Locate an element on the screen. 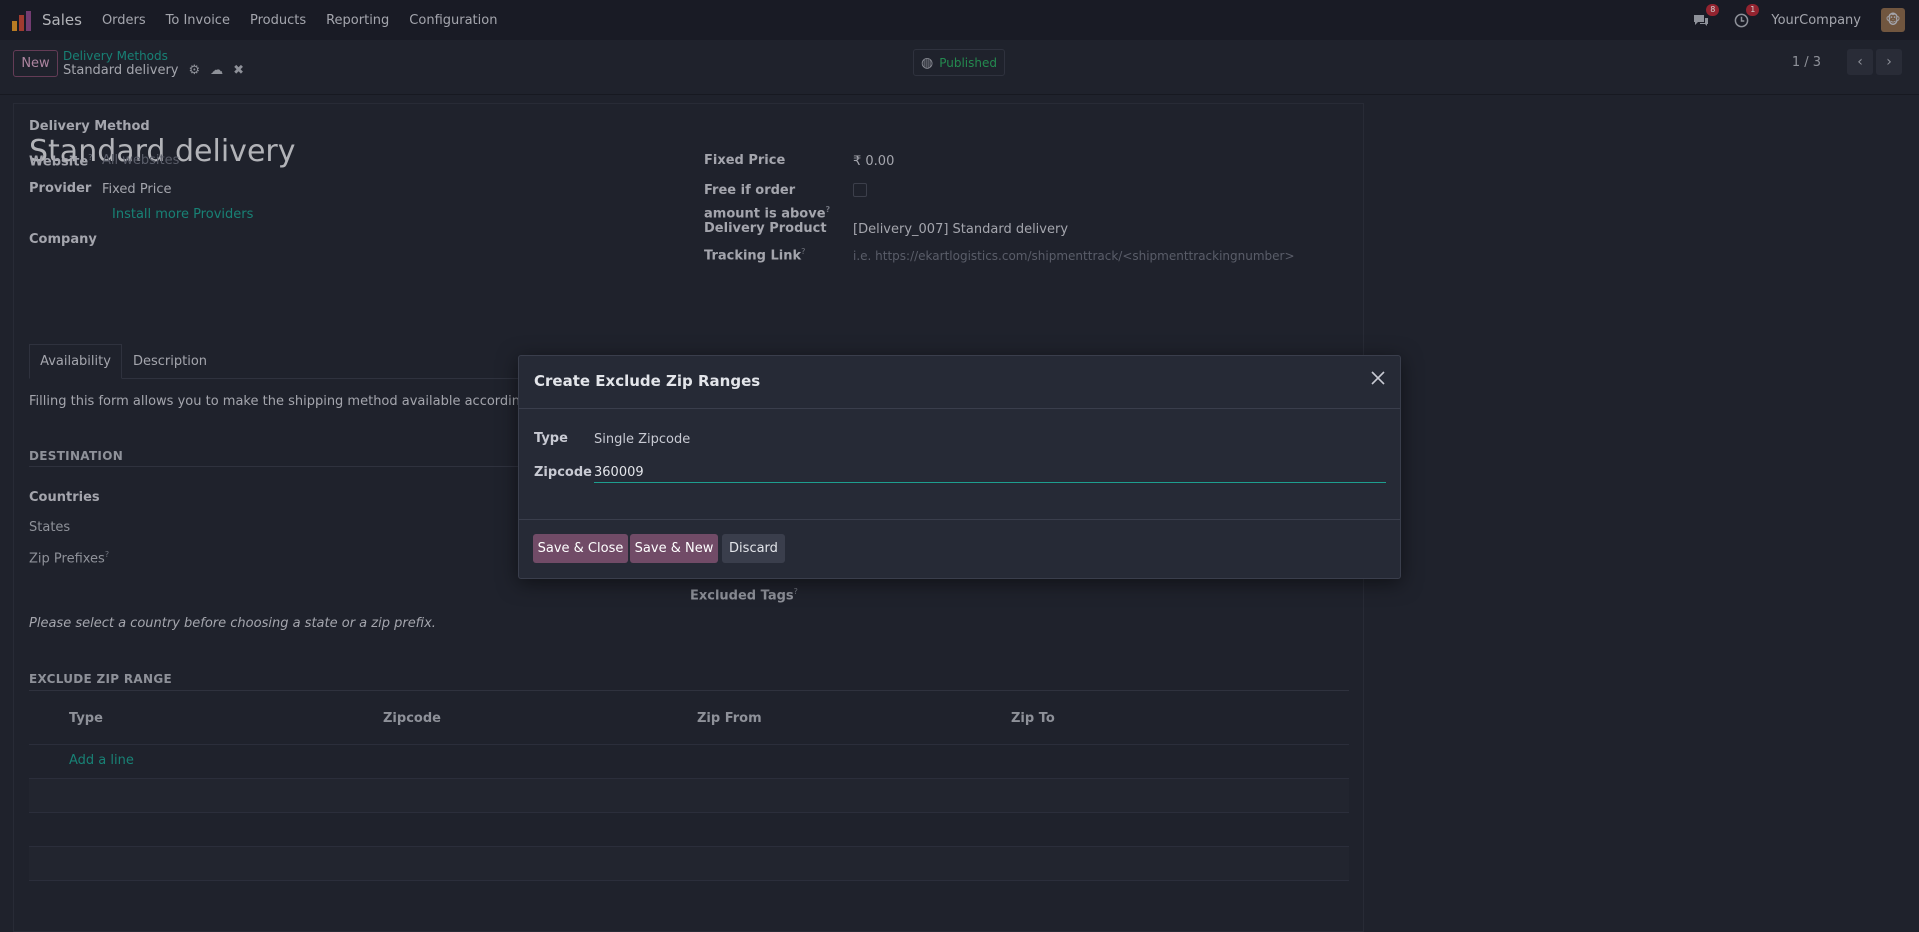  discard-button: Discard is located at coordinates (753, 548).